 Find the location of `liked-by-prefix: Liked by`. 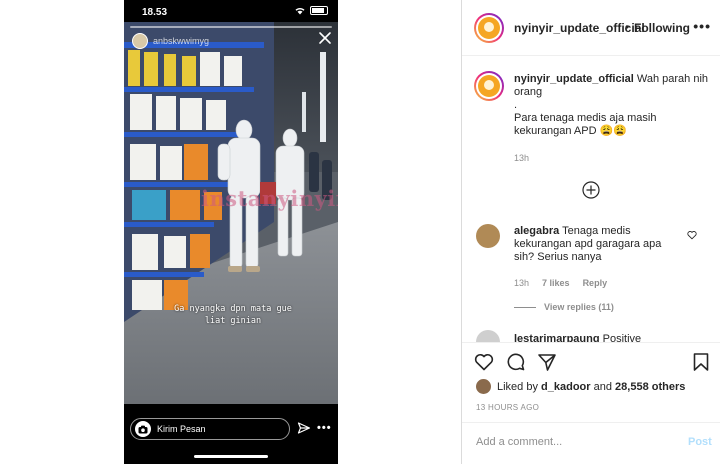

liked-by-prefix: Liked by is located at coordinates (517, 387).